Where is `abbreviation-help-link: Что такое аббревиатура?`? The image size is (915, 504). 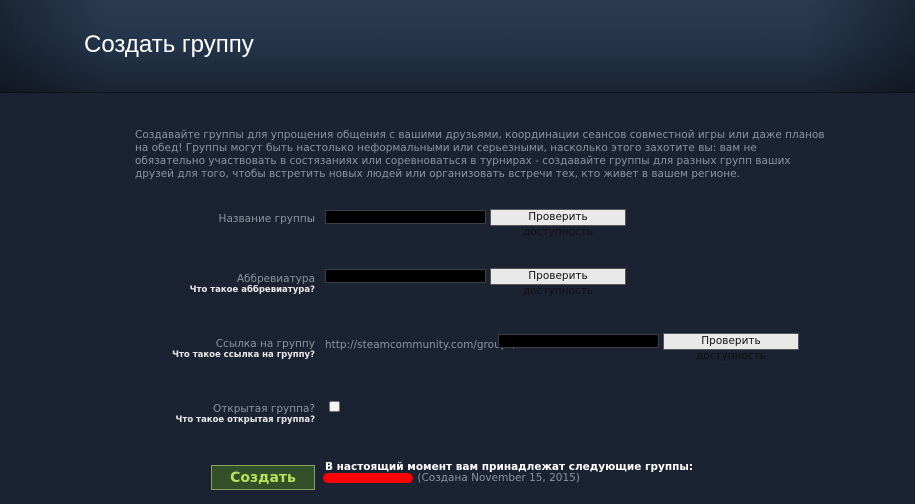 abbreviation-help-link: Что такое аббревиатура? is located at coordinates (252, 290).